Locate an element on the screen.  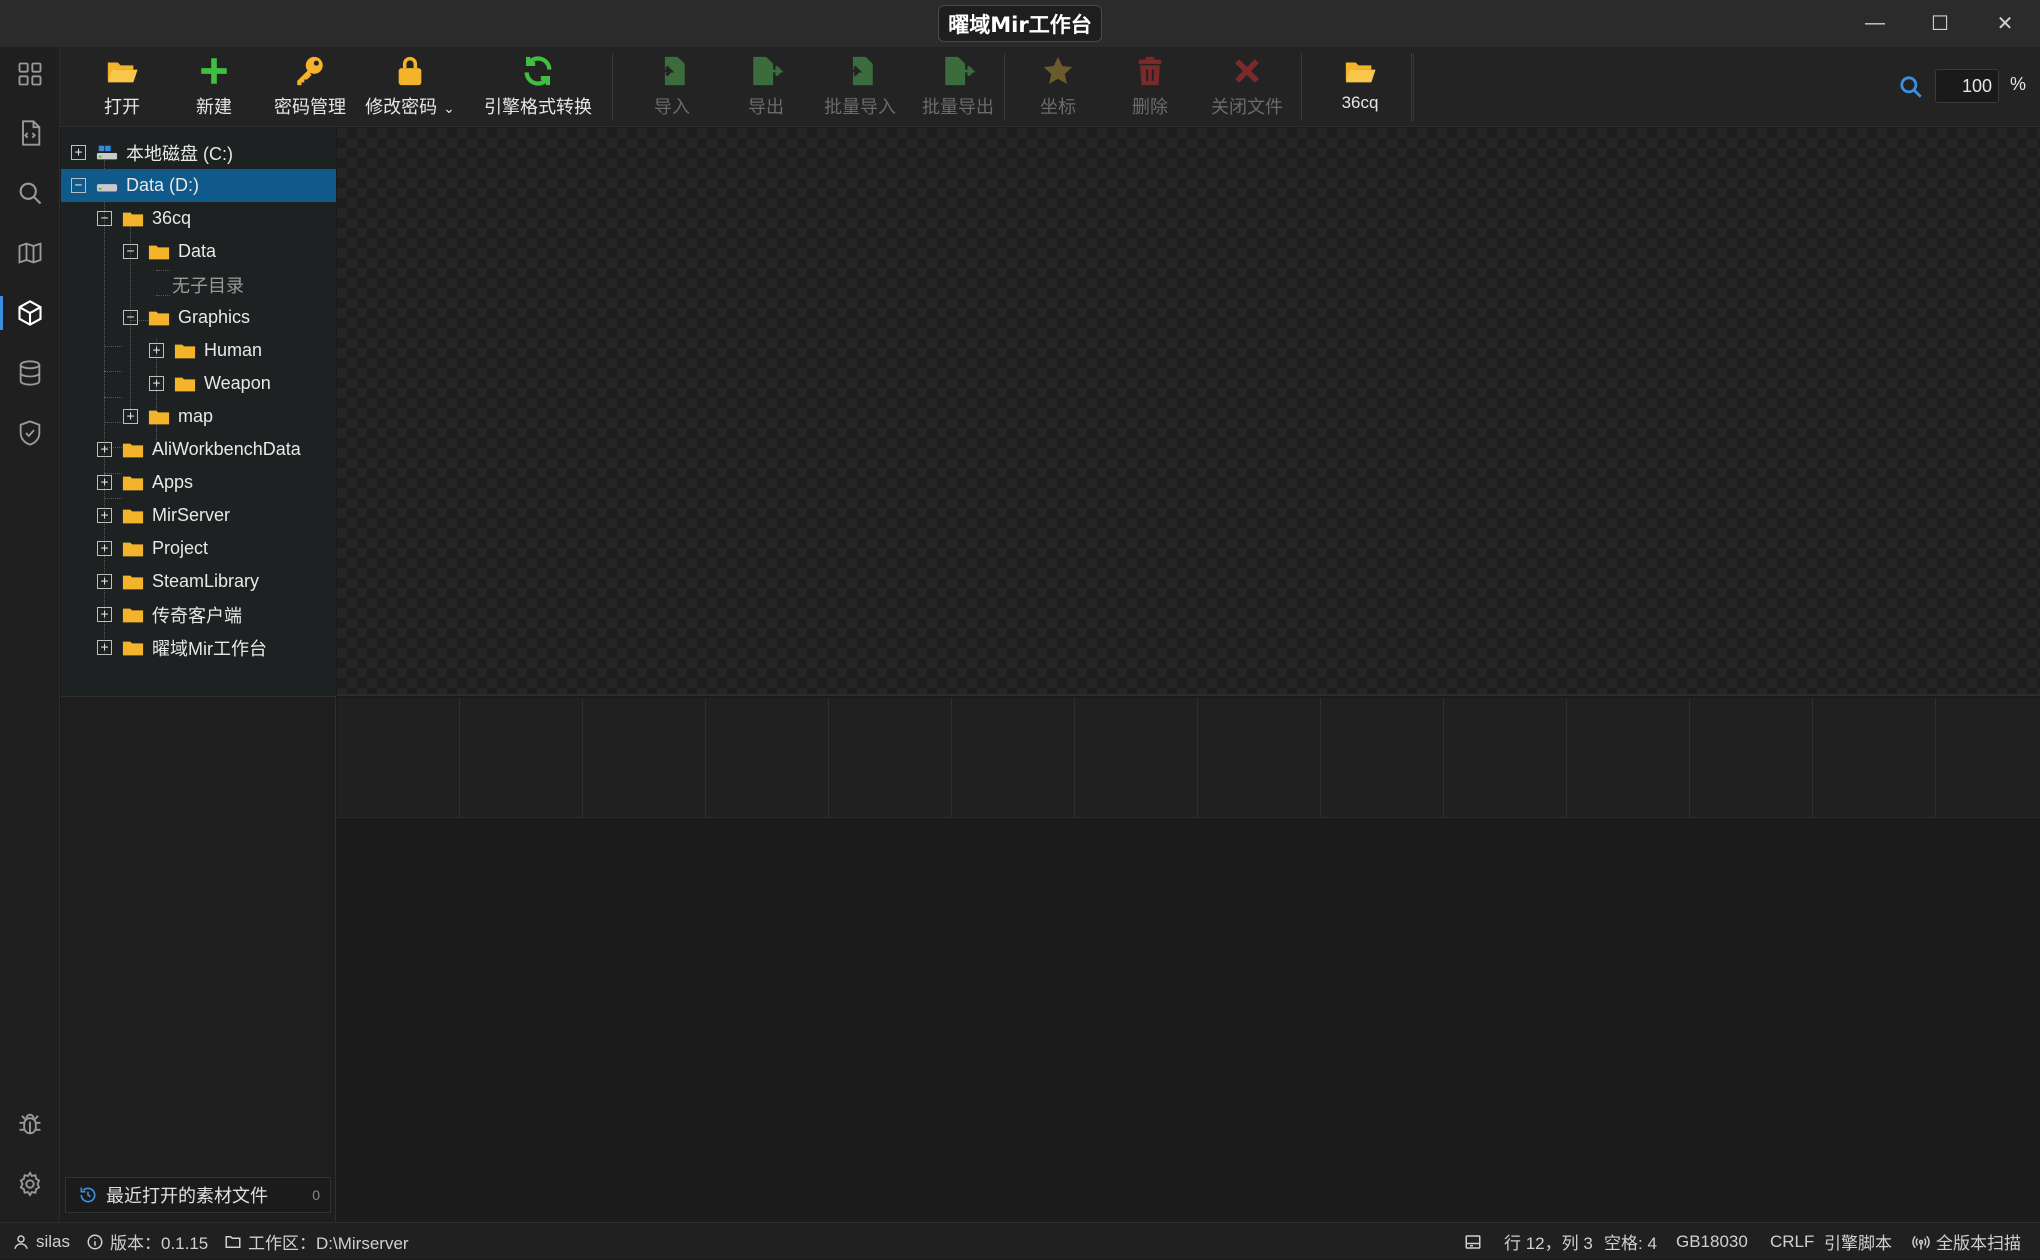
lock-icon is located at coordinates (410, 71).